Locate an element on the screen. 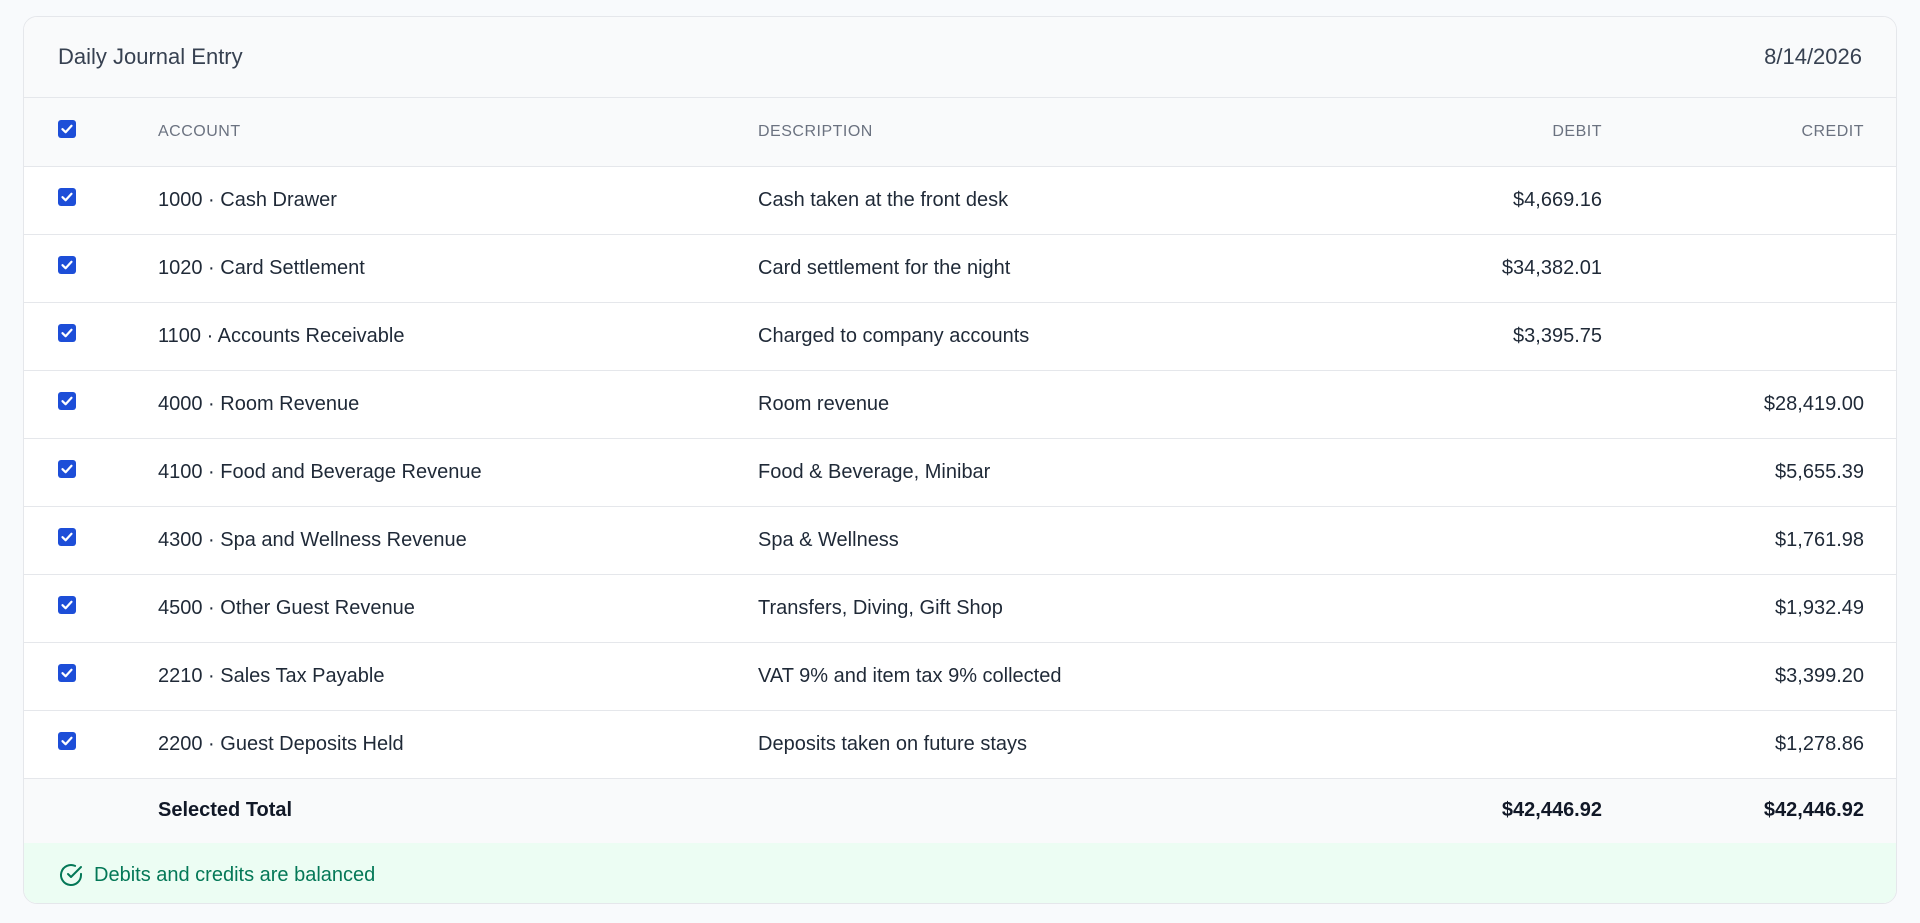  row-description: Charged to company accounts is located at coordinates (1058, 336).